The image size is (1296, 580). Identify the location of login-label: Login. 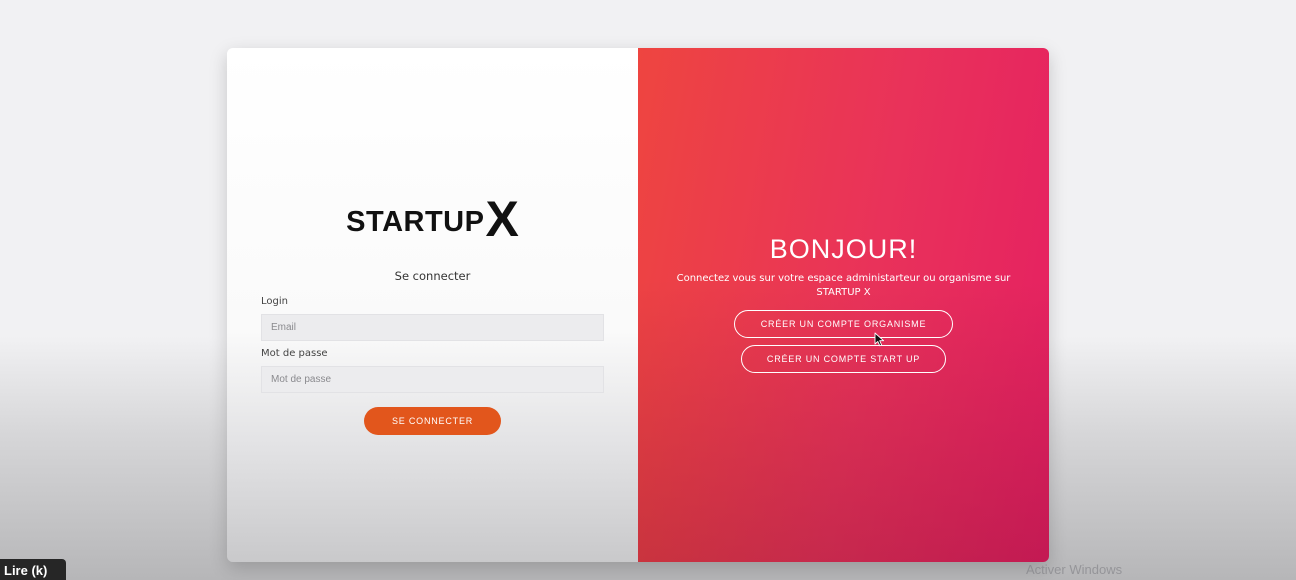
(274, 301).